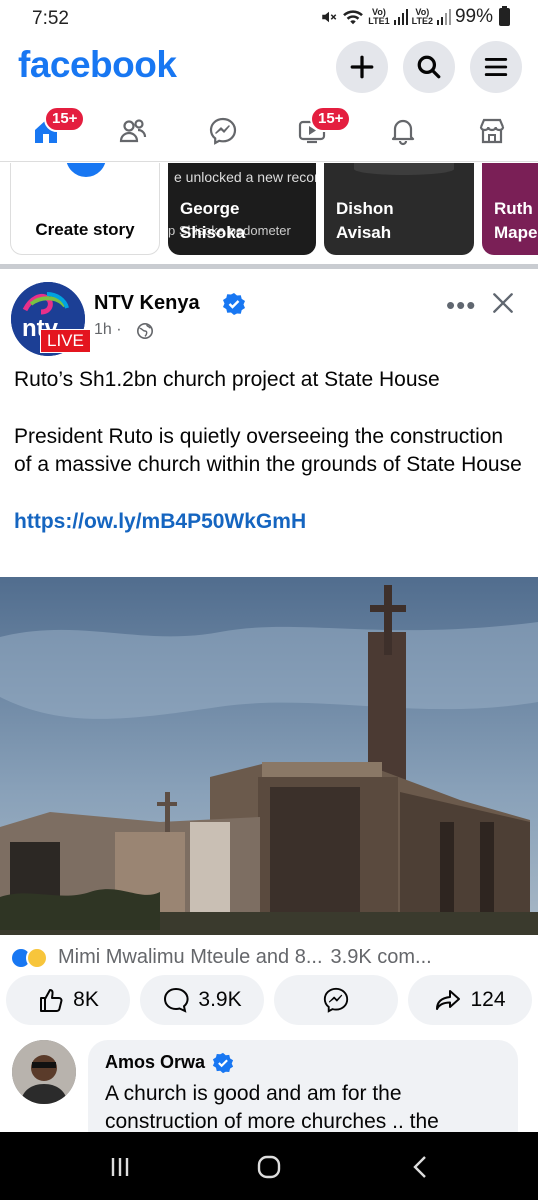 This screenshot has height=1200, width=538. Describe the element at coordinates (37, 958) in the screenshot. I see `haha-reaction-icon` at that location.